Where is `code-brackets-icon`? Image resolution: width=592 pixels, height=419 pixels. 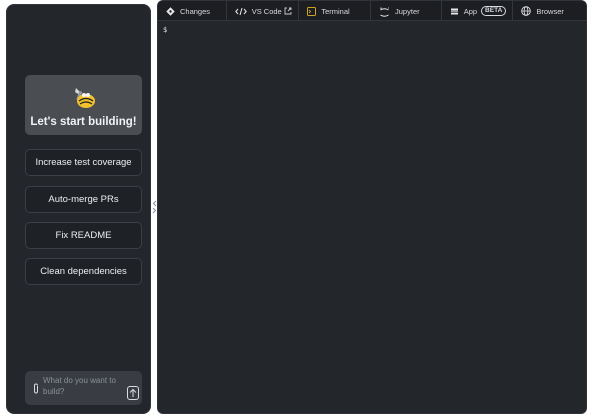 code-brackets-icon is located at coordinates (240, 11).